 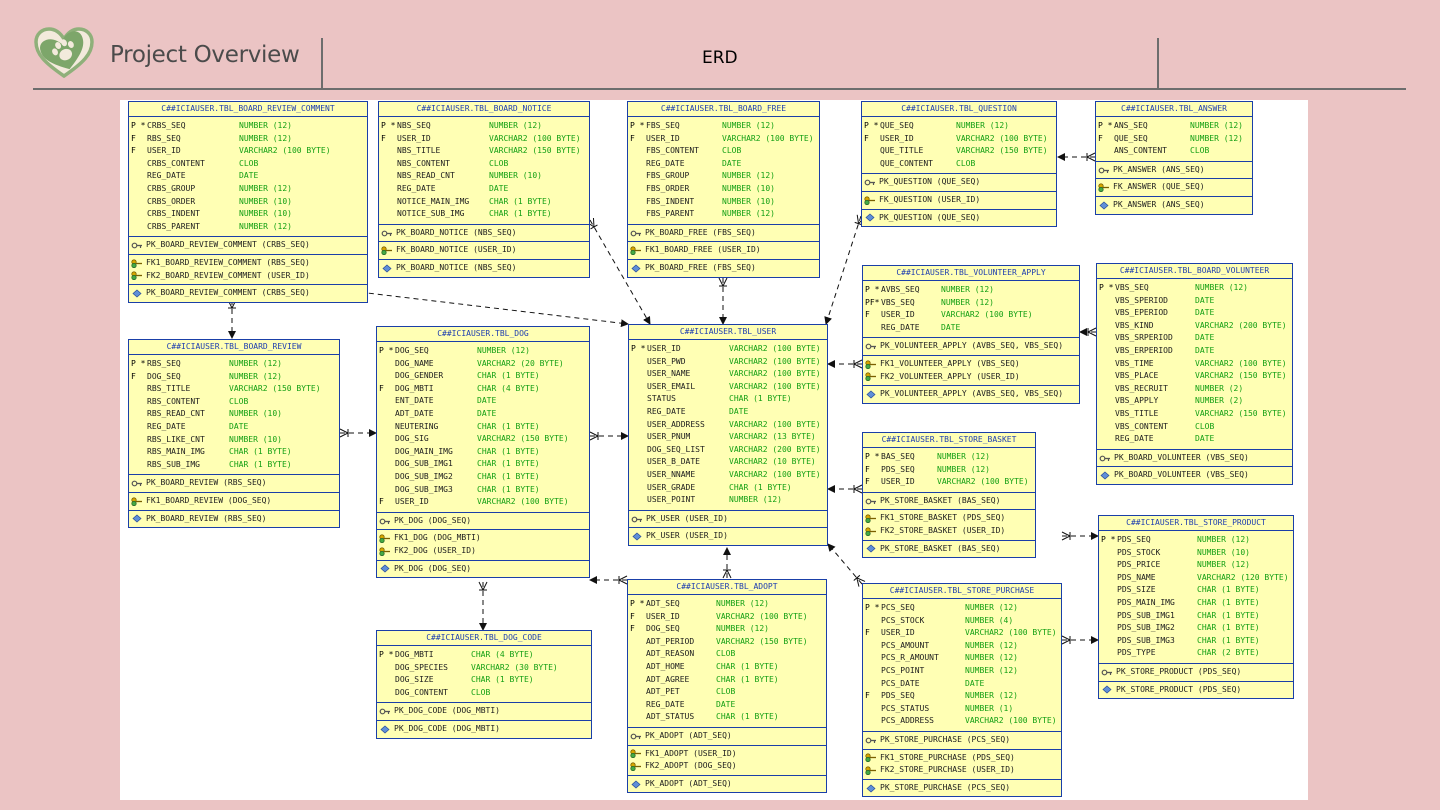 What do you see at coordinates (971, 303) in the screenshot?
I see `column-row: PF* VBS_SEQ NUMBER (12)` at bounding box center [971, 303].